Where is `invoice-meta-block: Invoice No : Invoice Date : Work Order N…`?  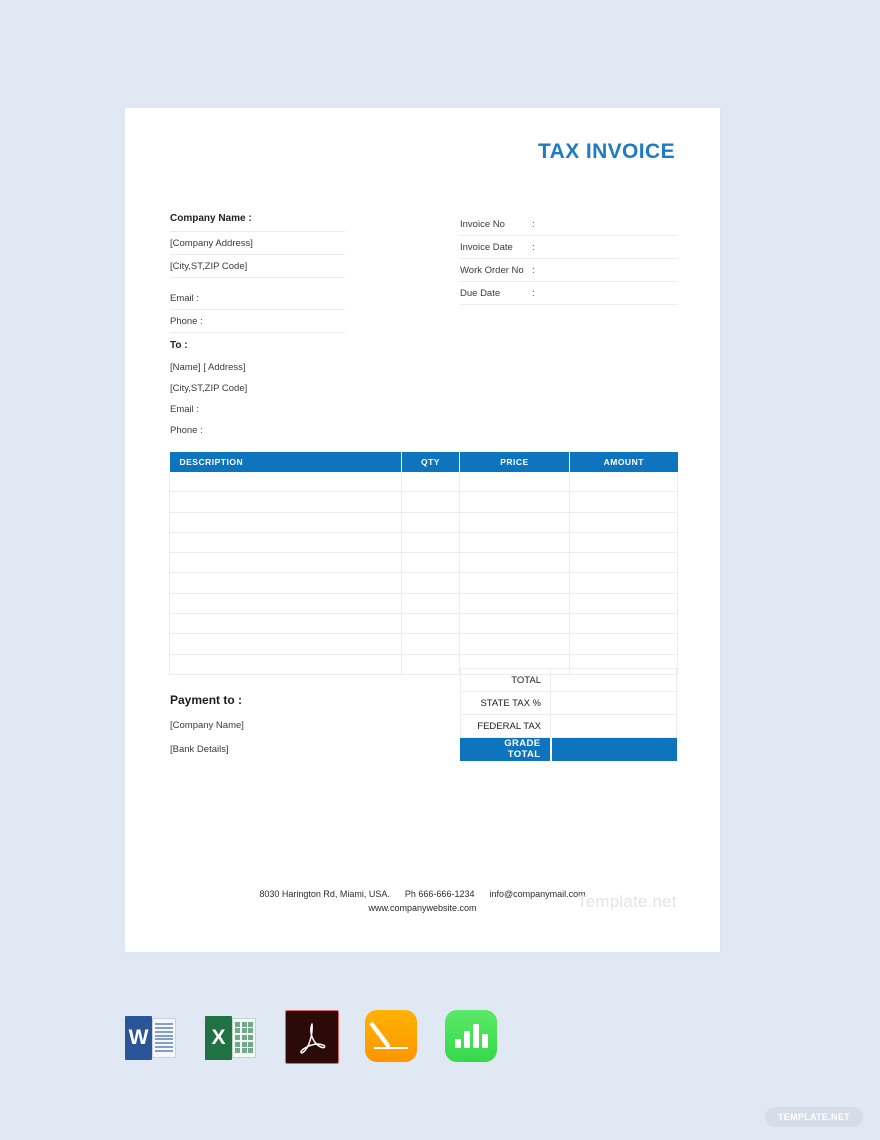
invoice-meta-block: Invoice No : Invoice Date : Work Order N… is located at coordinates (569, 259).